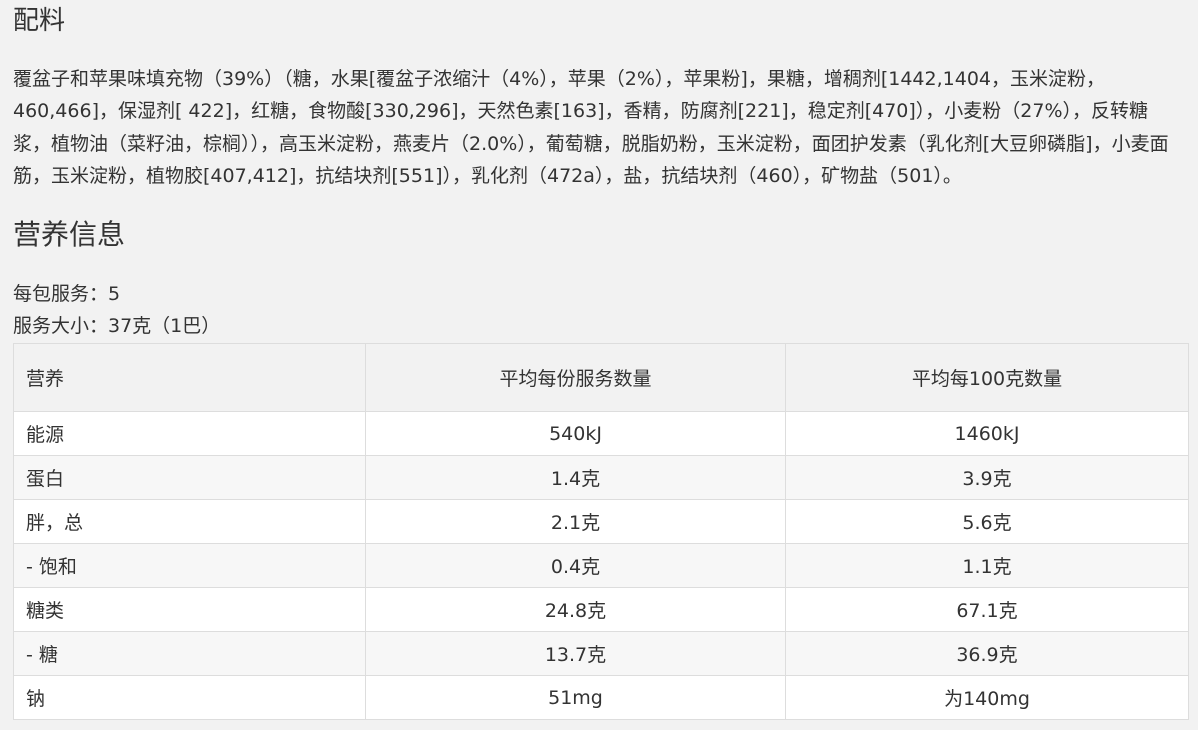 Image resolution: width=1198 pixels, height=730 pixels. I want to click on table-row: - 饱和 0.4克 1.1克, so click(601, 565).